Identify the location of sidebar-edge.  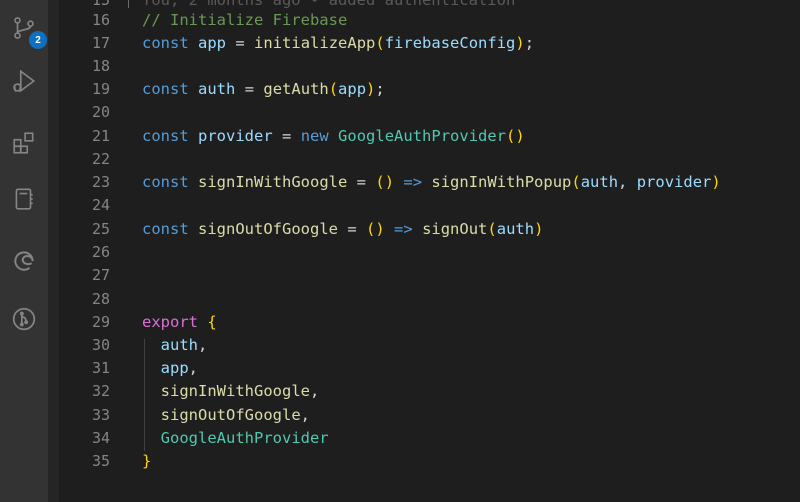
(53, 251).